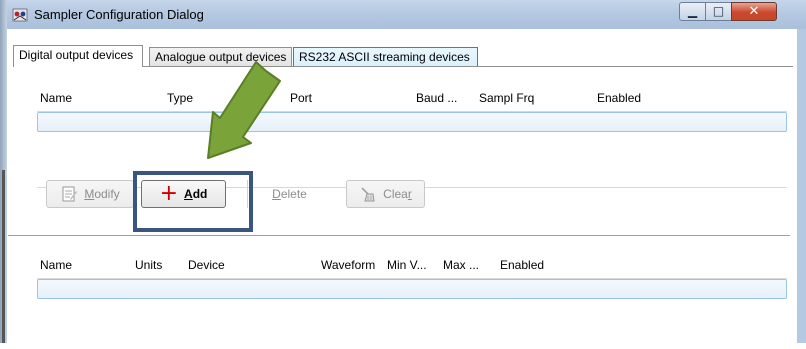 This screenshot has height=349, width=806. I want to click on clear-label: Clear, so click(397, 194).